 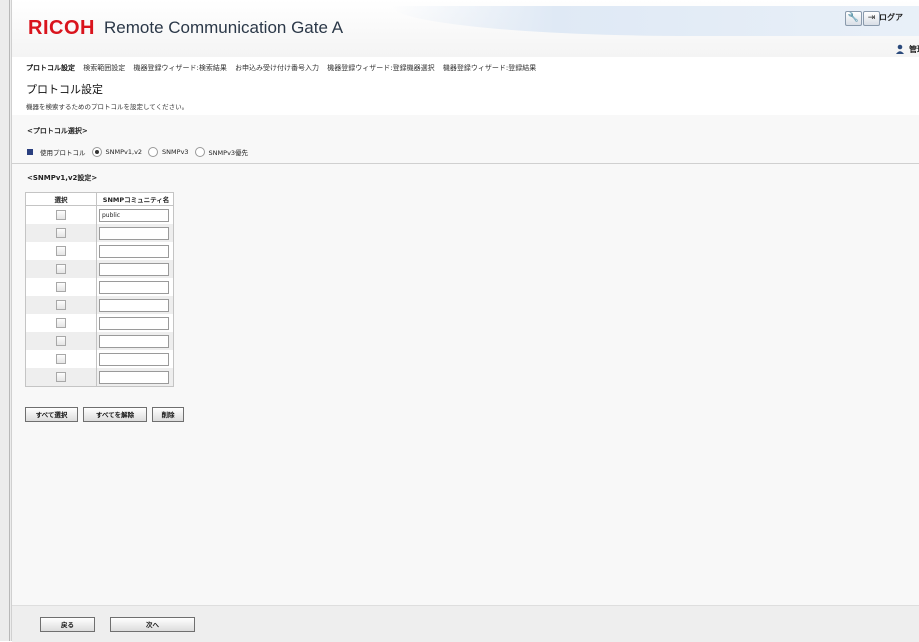 I want to click on logout-arrow-icon: ⇥, so click(x=871, y=18).